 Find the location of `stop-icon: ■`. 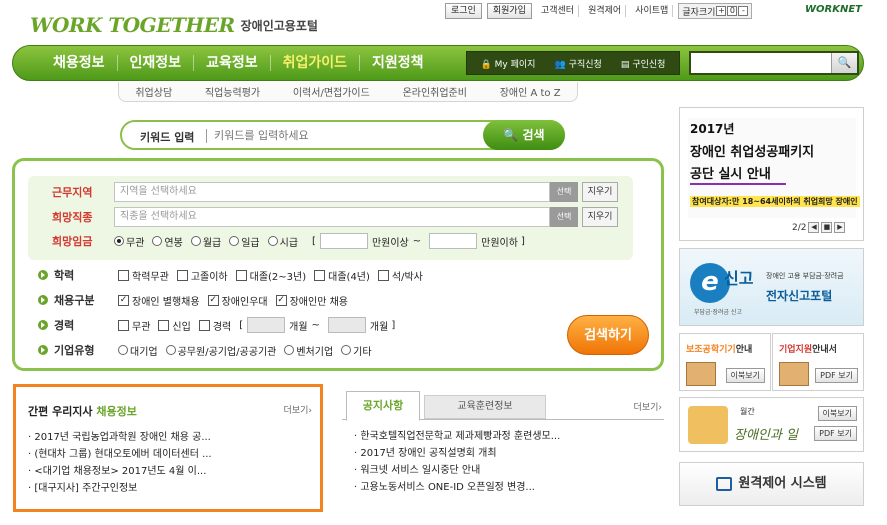

stop-icon: ■ is located at coordinates (827, 227).